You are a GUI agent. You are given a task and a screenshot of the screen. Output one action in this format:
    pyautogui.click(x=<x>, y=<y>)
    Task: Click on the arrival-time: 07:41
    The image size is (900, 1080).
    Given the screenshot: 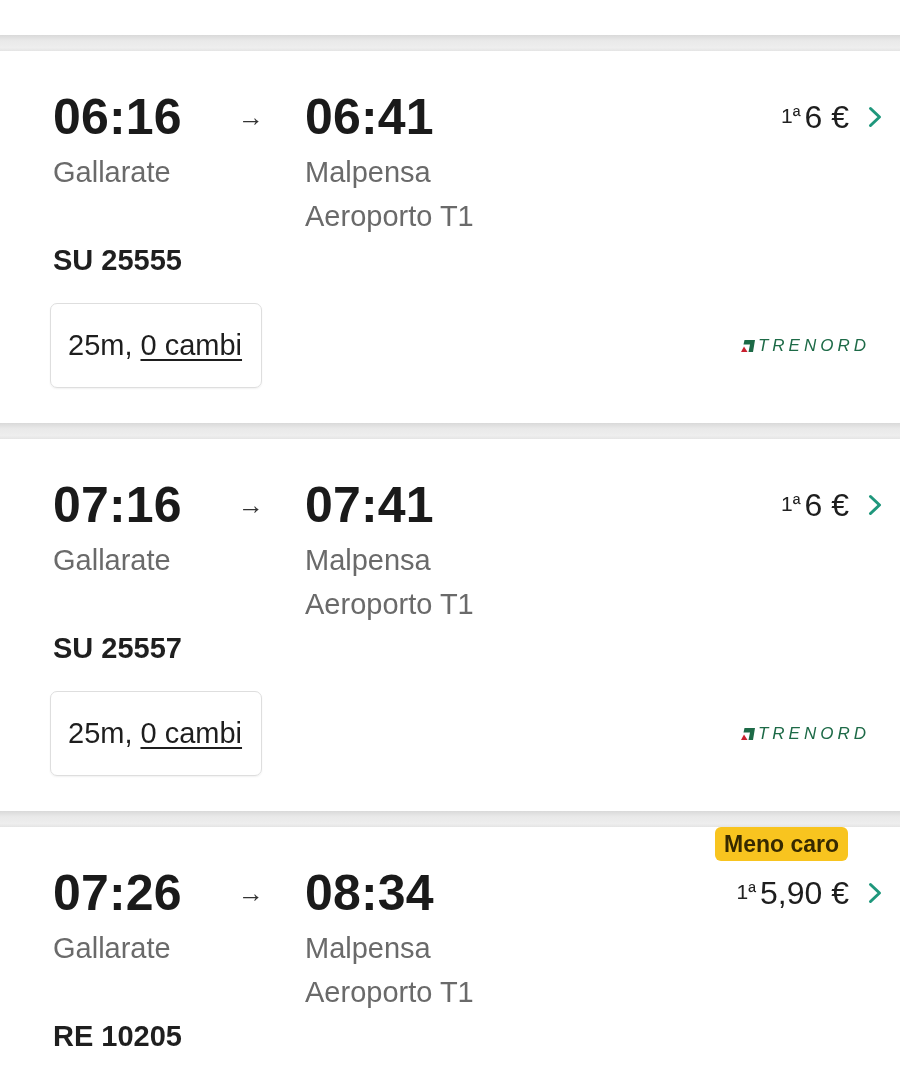 What is the action you would take?
    pyautogui.click(x=369, y=505)
    